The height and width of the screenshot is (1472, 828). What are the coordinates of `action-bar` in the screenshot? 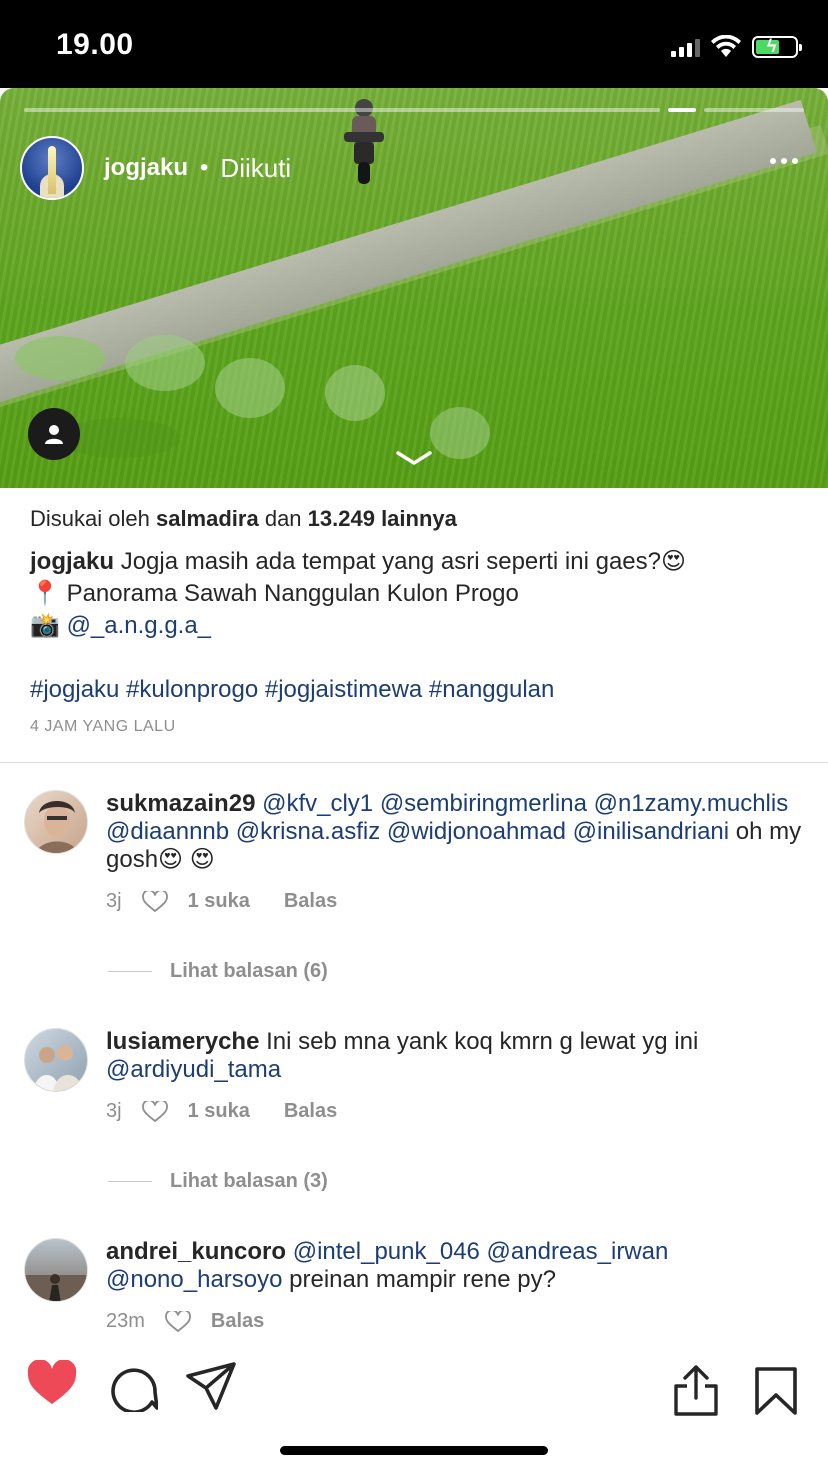 It's located at (414, 1392).